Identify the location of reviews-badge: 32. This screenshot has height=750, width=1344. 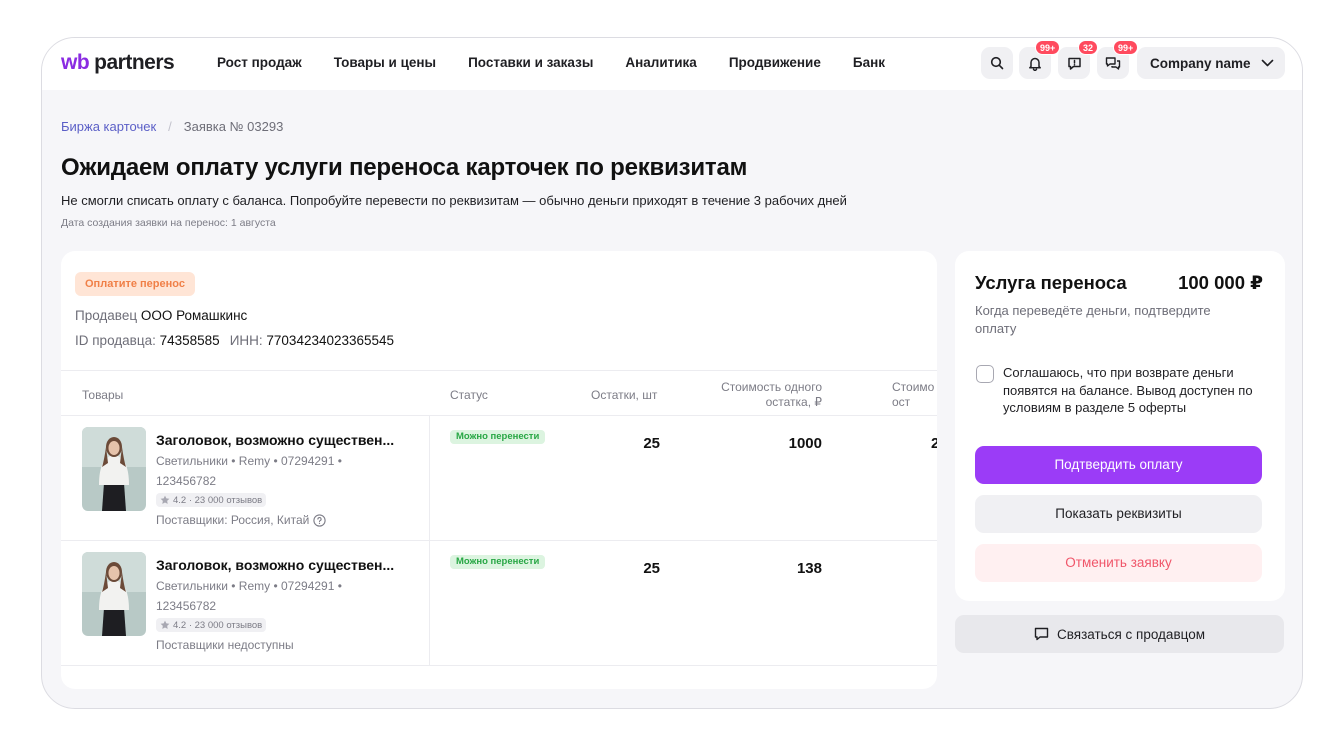
(1088, 47).